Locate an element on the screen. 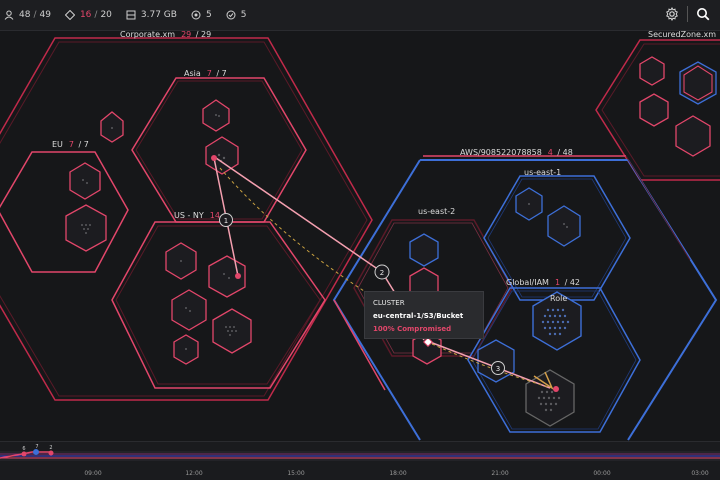 The width and height of the screenshot is (720, 480). timeline-tick: 12:00 is located at coordinates (194, 473).